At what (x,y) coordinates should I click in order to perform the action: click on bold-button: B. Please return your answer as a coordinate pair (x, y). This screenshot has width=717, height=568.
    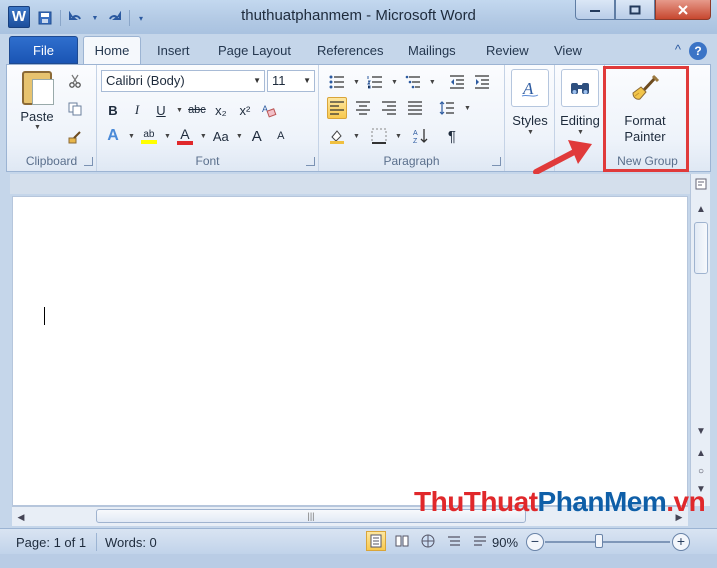
    Looking at the image, I should click on (113, 110).